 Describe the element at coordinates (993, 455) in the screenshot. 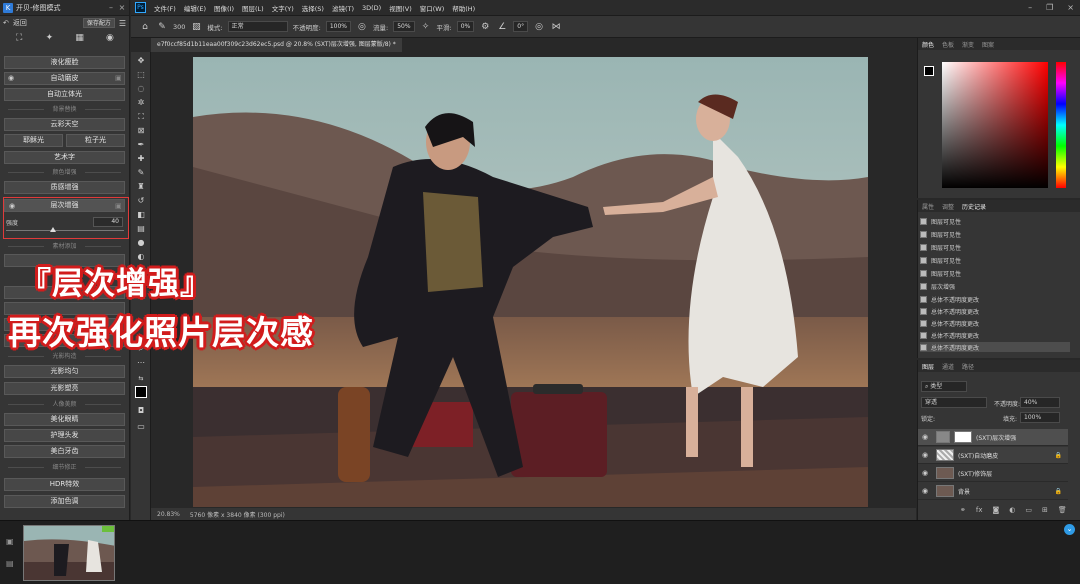

I see `layer-row: ◉ (SXT)自动磨皮 🔒` at that location.